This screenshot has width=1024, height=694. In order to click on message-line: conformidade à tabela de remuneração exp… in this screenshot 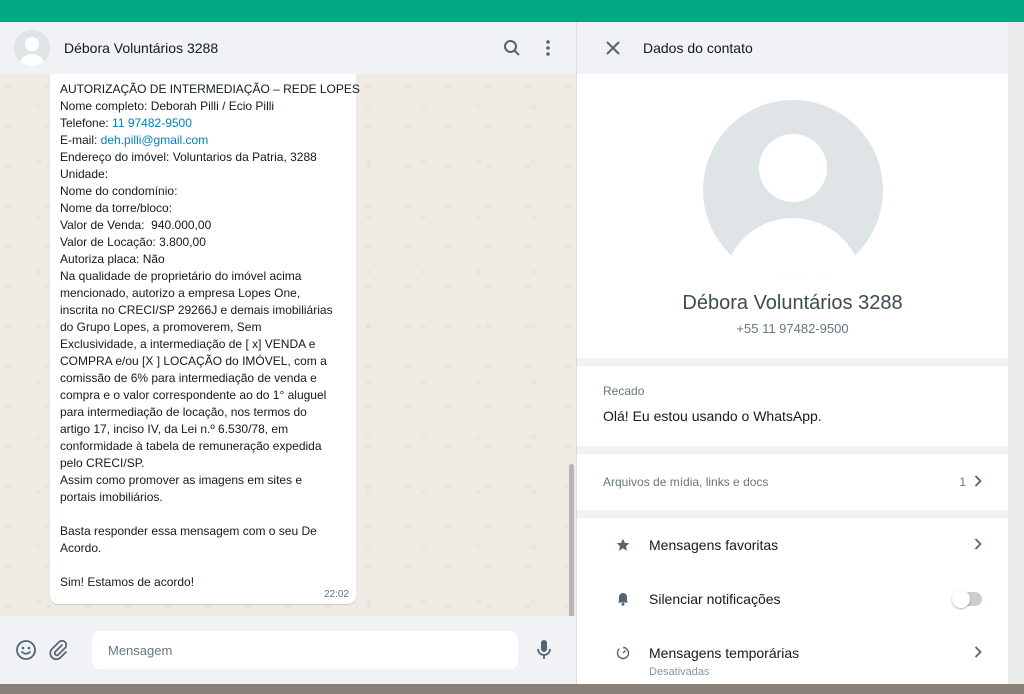, I will do `click(191, 446)`.